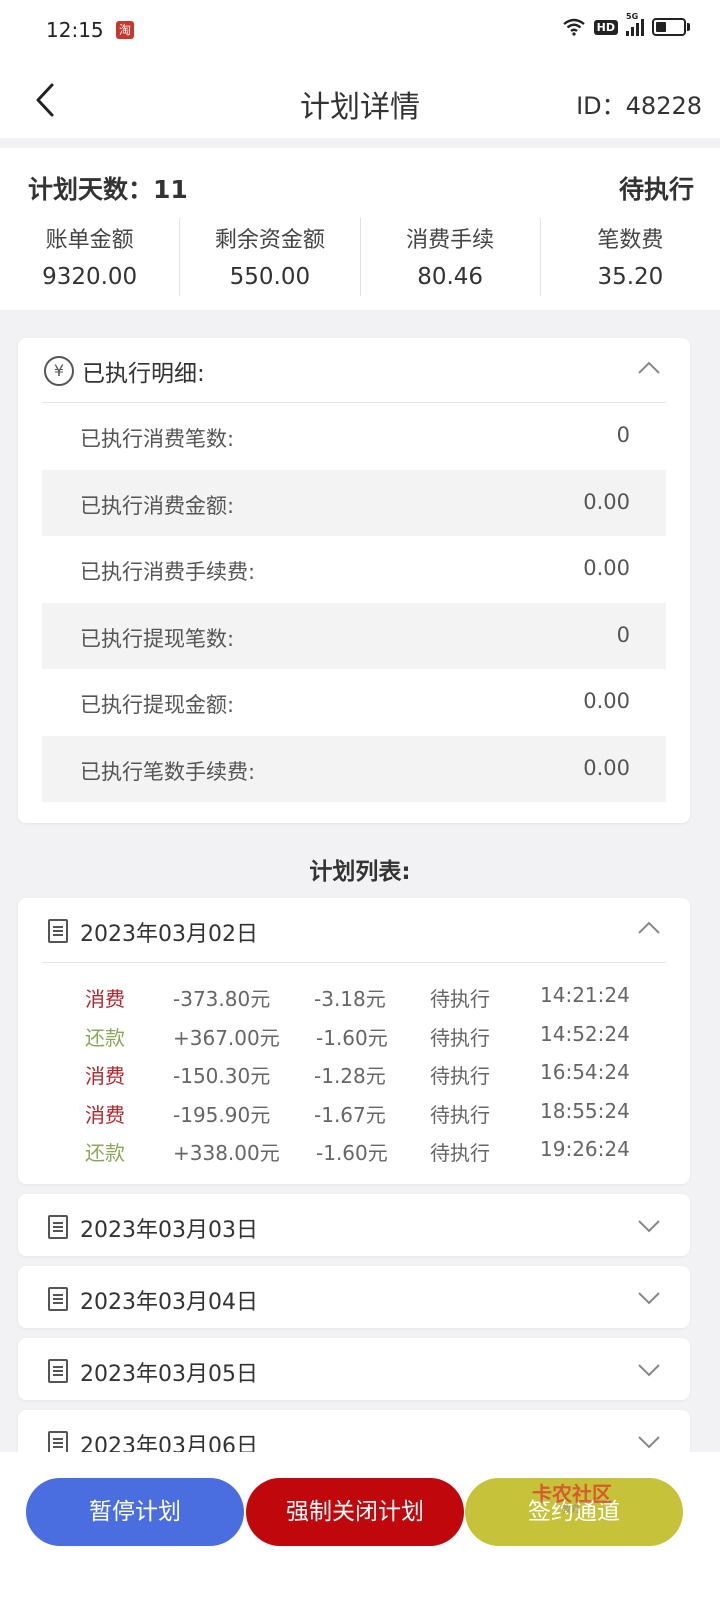  What do you see at coordinates (135, 1512) in the screenshot?
I see `pause-plan-button: 暂停计划` at bounding box center [135, 1512].